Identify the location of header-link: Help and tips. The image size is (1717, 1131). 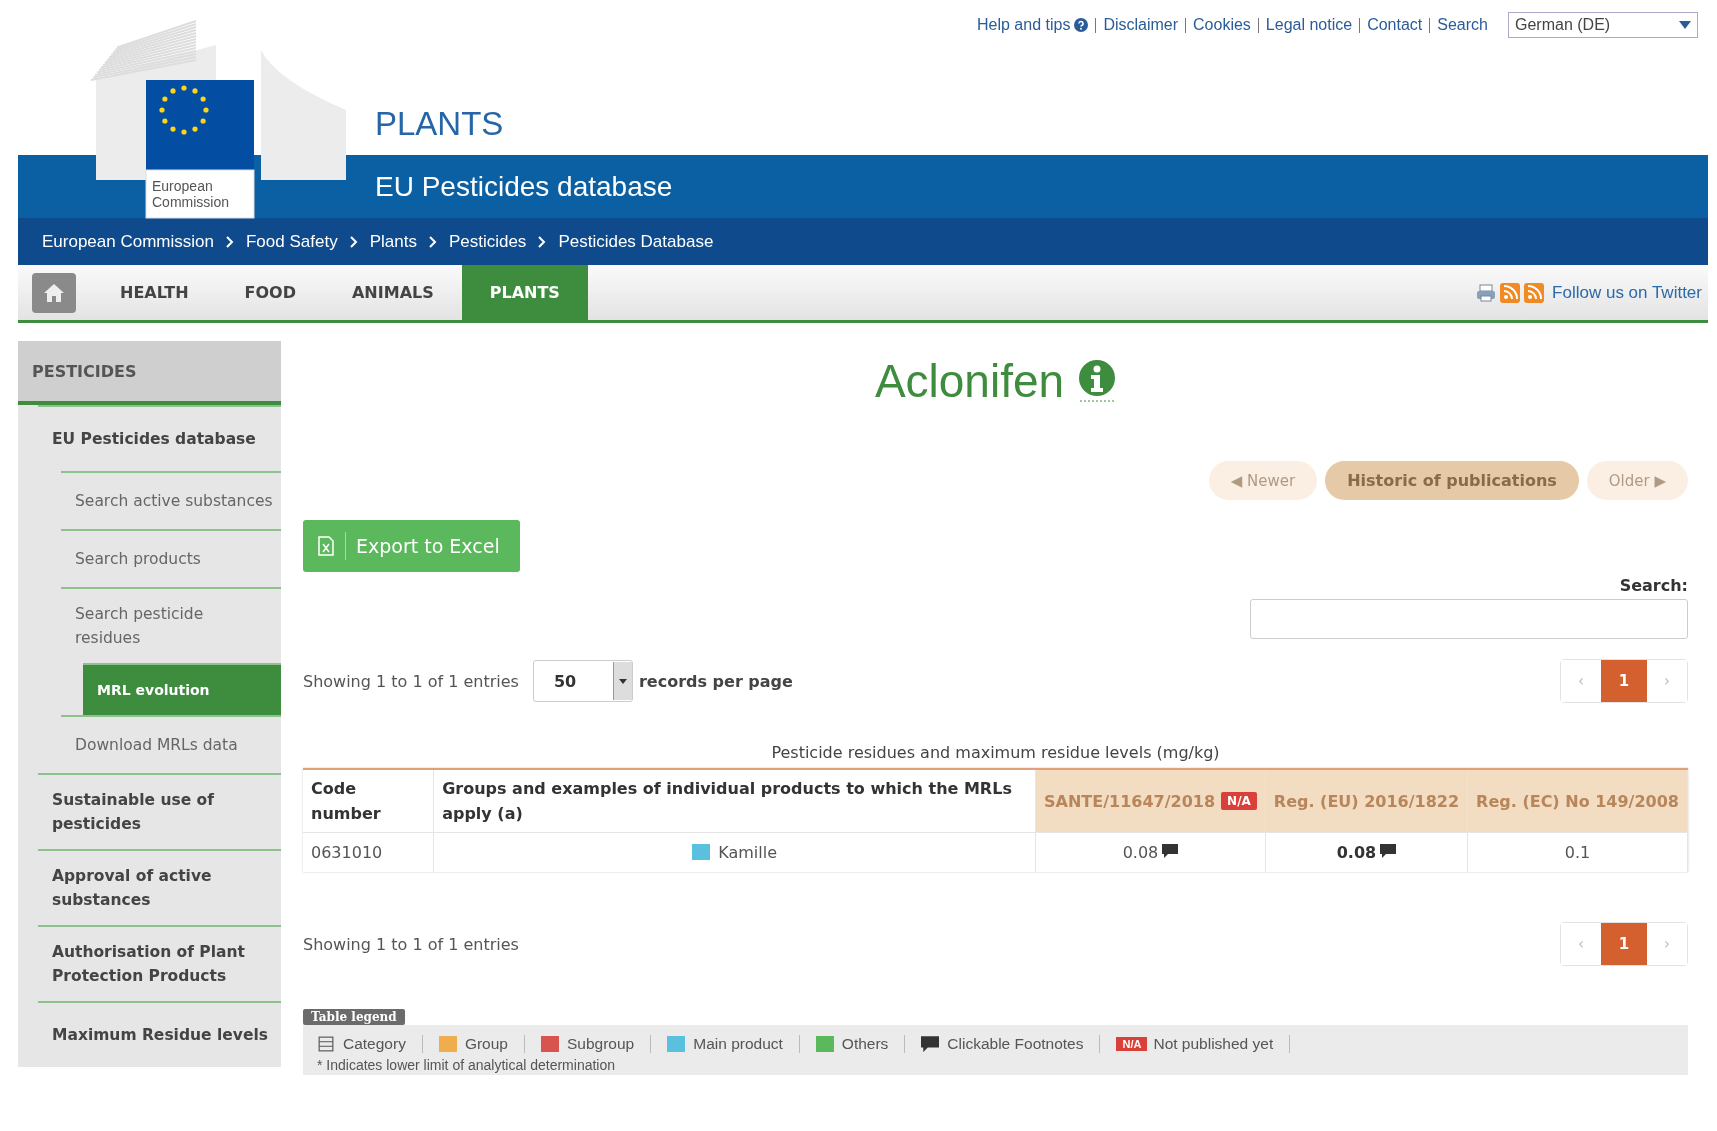
(1033, 25).